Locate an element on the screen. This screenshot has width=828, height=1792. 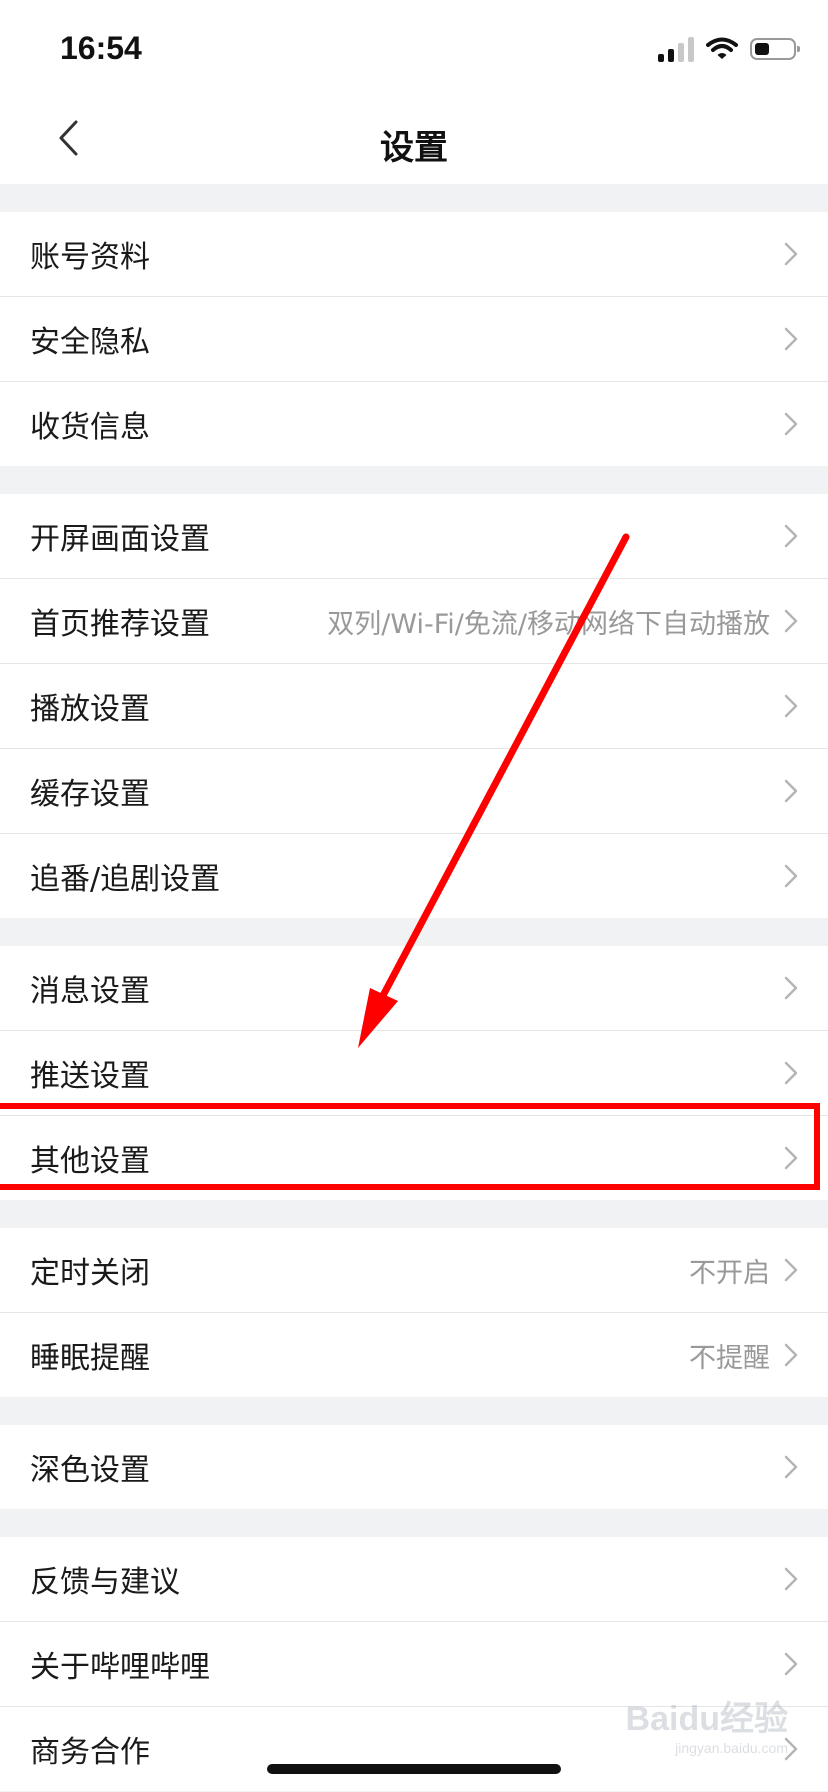
watermark-sub: jingyan.baidu.com is located at coordinates (731, 1748).